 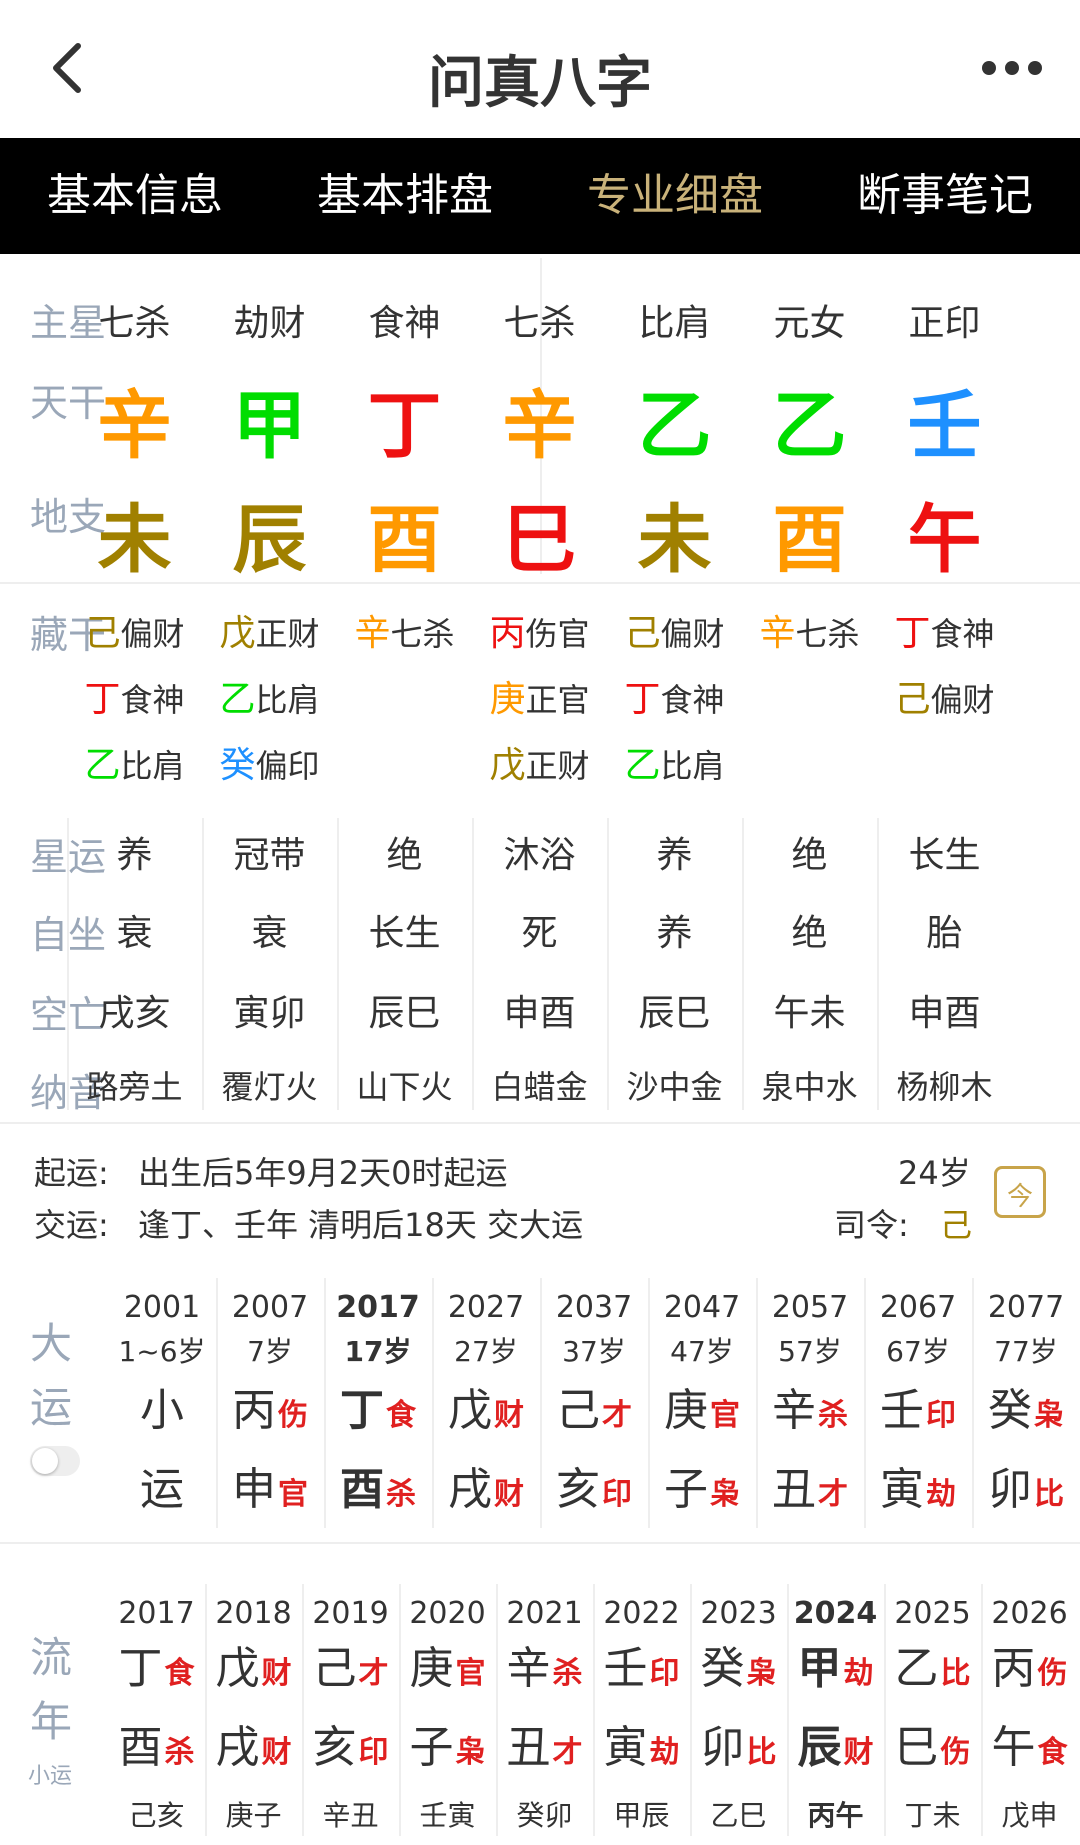 I want to click on liunian-column: 2025 乙比 巳伤 丁未, so click(x=932, y=1717).